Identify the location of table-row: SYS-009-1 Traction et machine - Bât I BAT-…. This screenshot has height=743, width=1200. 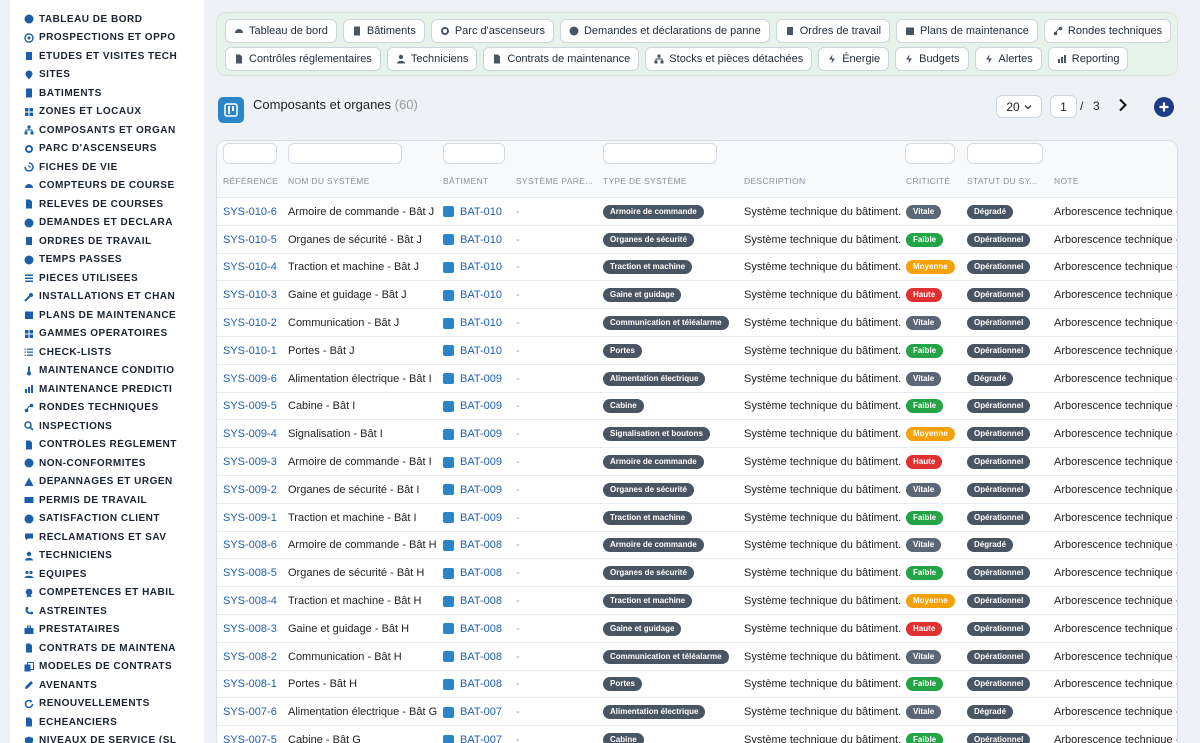
(697, 518).